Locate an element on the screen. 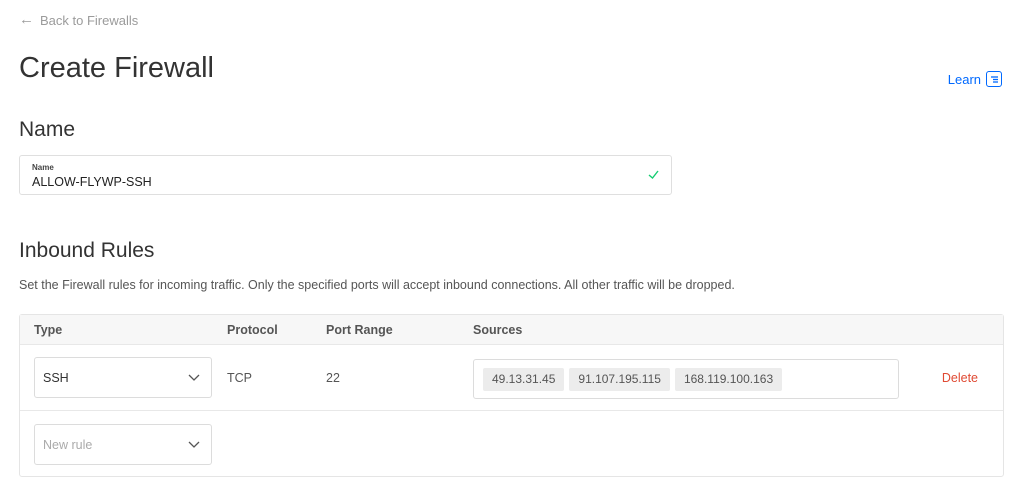 The width and height of the screenshot is (1024, 504). rule-port-range: 22 is located at coordinates (333, 378).